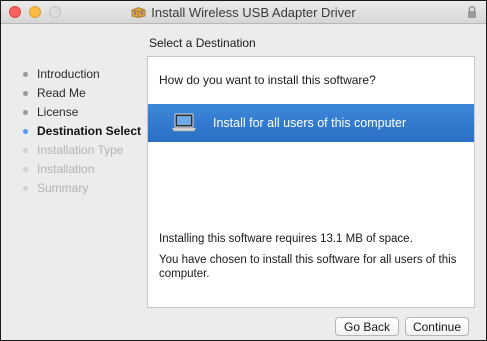  I want to click on title-bar: Install Wireless USB Adapter Driver, so click(243, 12).